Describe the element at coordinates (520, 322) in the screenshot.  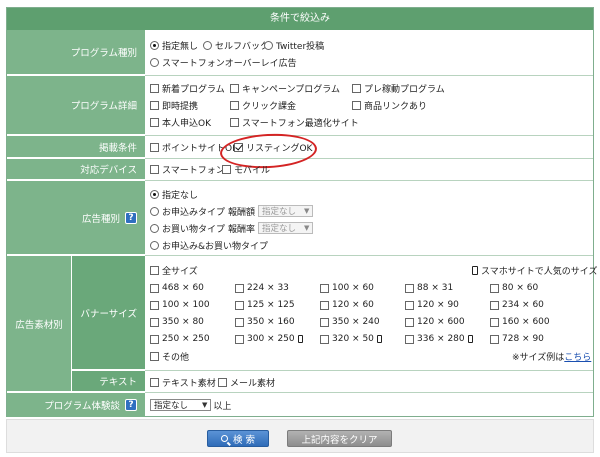
I see `size-option: 160 × 600` at that location.